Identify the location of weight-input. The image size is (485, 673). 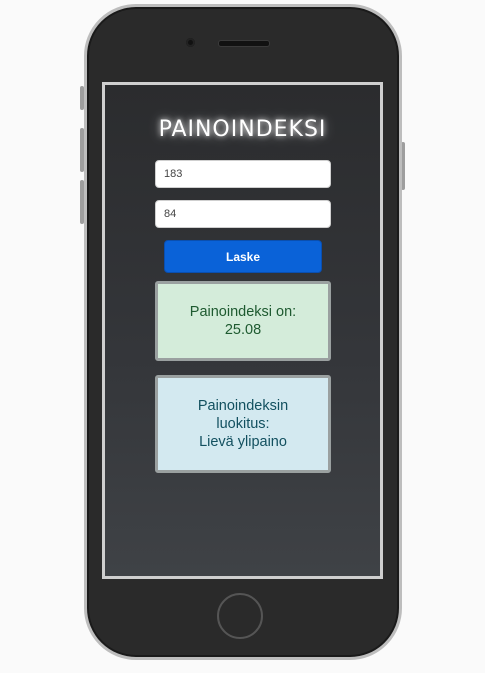
(243, 214).